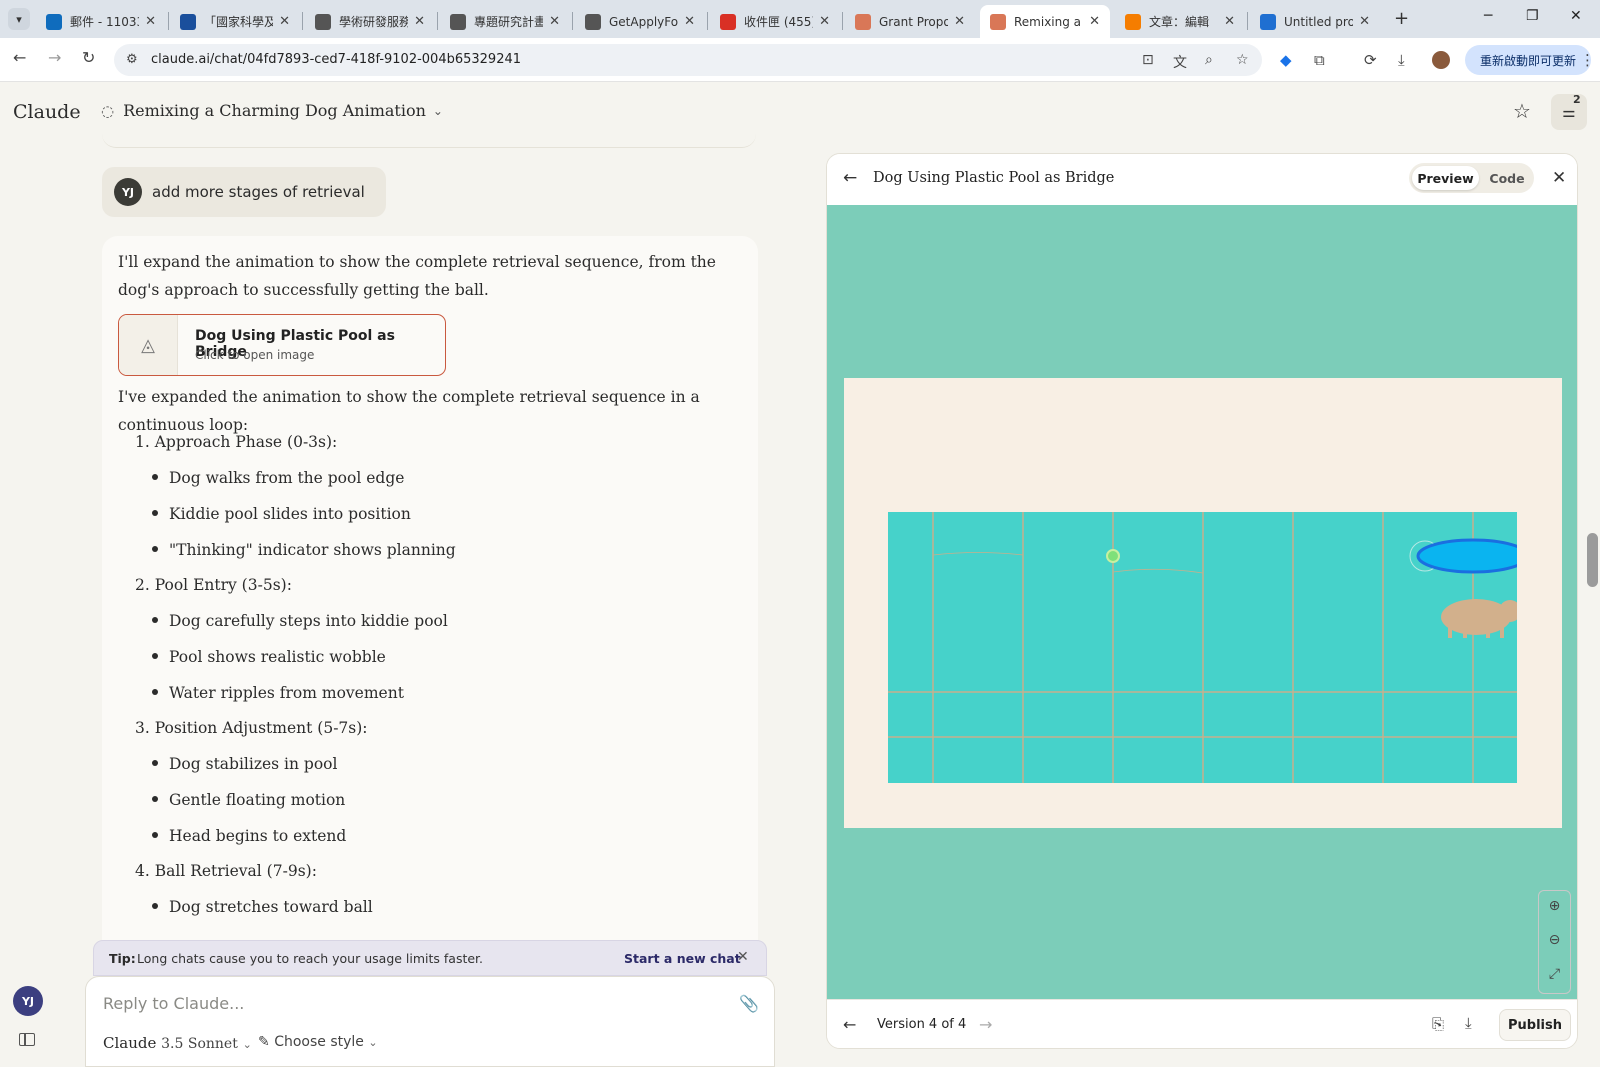 The height and width of the screenshot is (1067, 1600). Describe the element at coordinates (286, 693) in the screenshot. I see `list-item-text: Water ripples from movement` at that location.